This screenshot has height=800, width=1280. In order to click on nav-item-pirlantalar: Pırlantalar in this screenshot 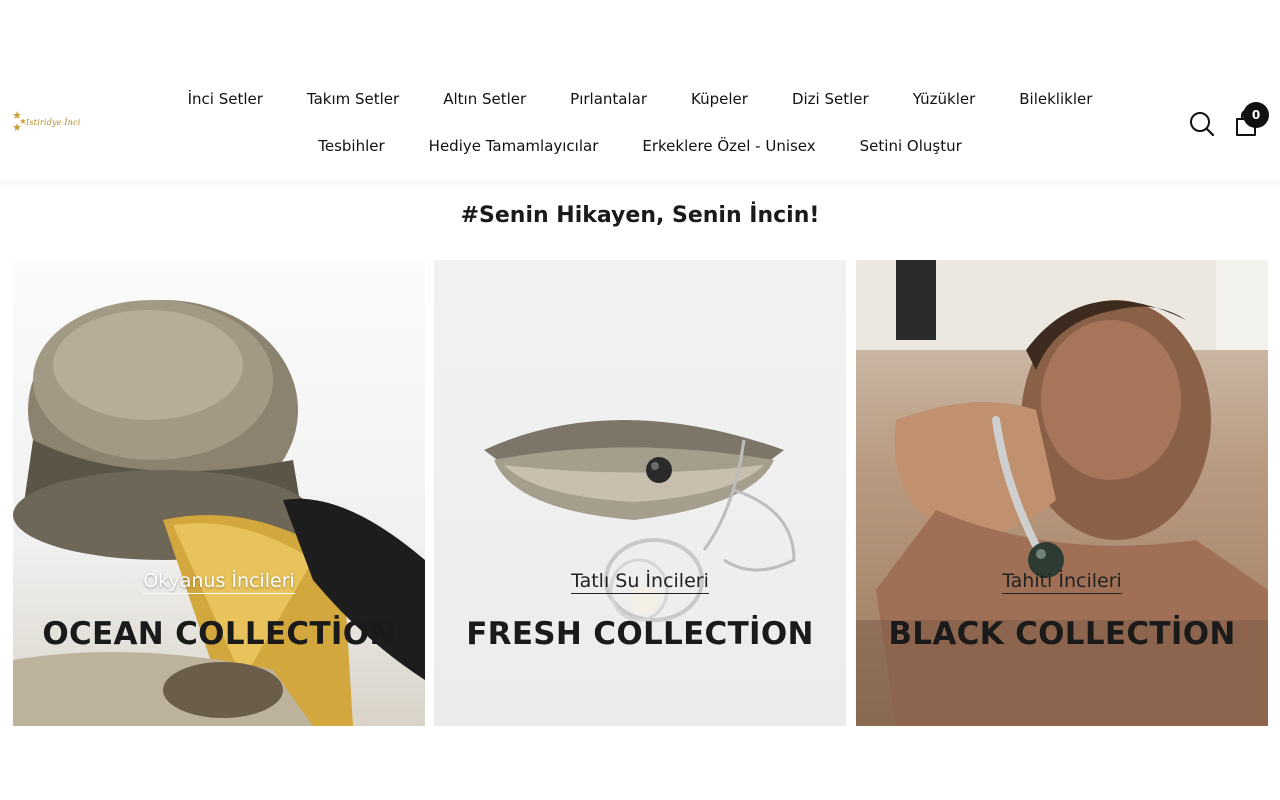, I will do `click(608, 99)`.